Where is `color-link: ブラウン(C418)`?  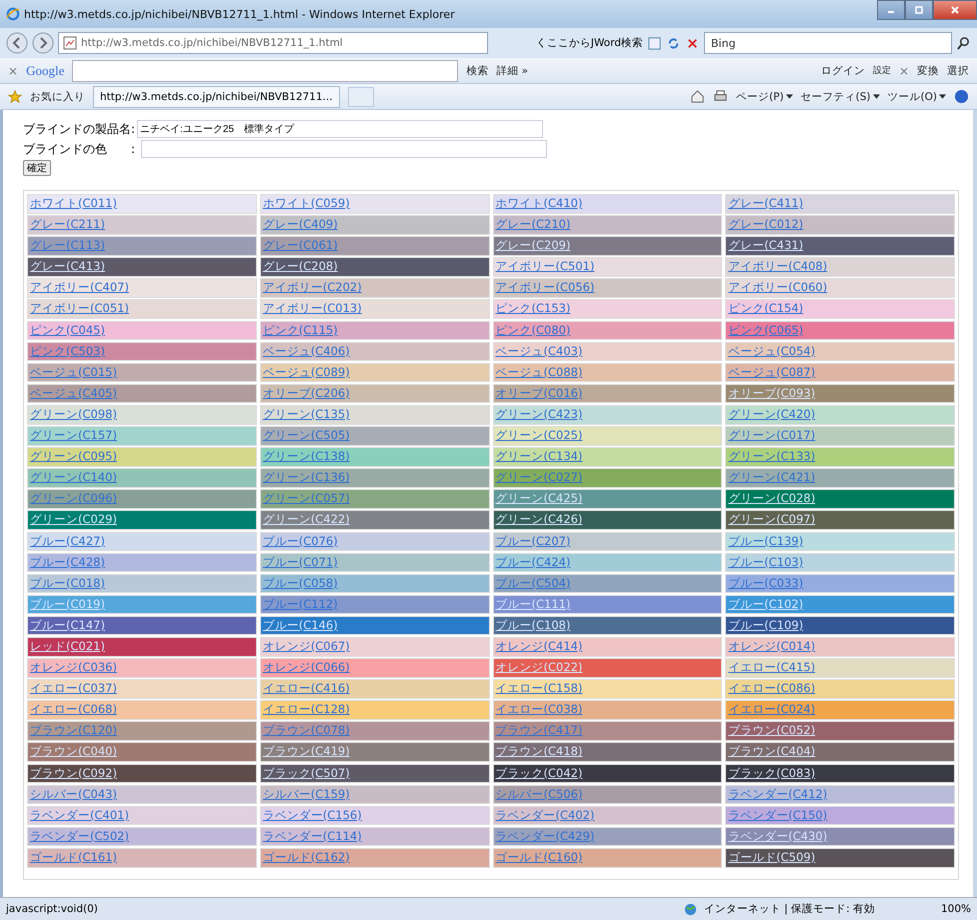
color-link: ブラウン(C418) is located at coordinates (608, 752).